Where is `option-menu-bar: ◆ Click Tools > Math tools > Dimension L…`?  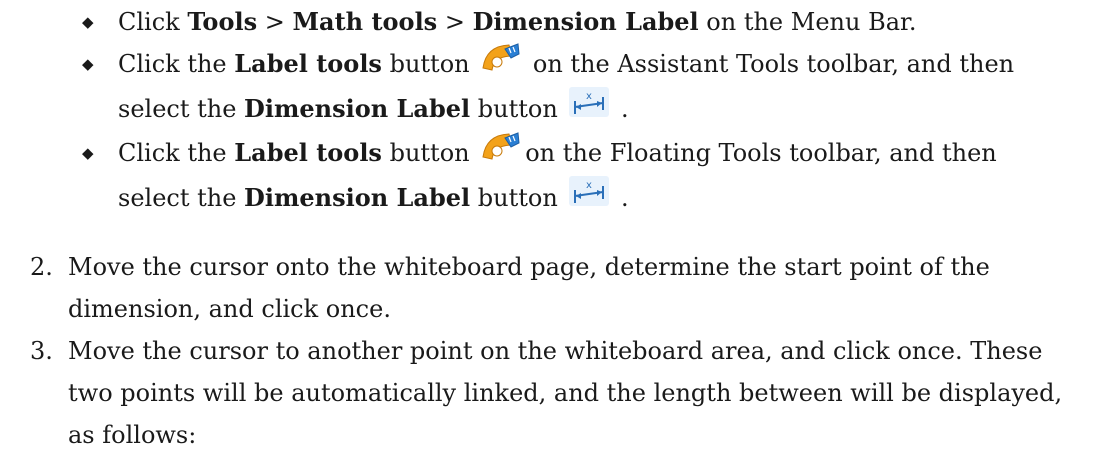 option-menu-bar: ◆ Click Tools > Math tools > Dimension L… is located at coordinates (577, 22).